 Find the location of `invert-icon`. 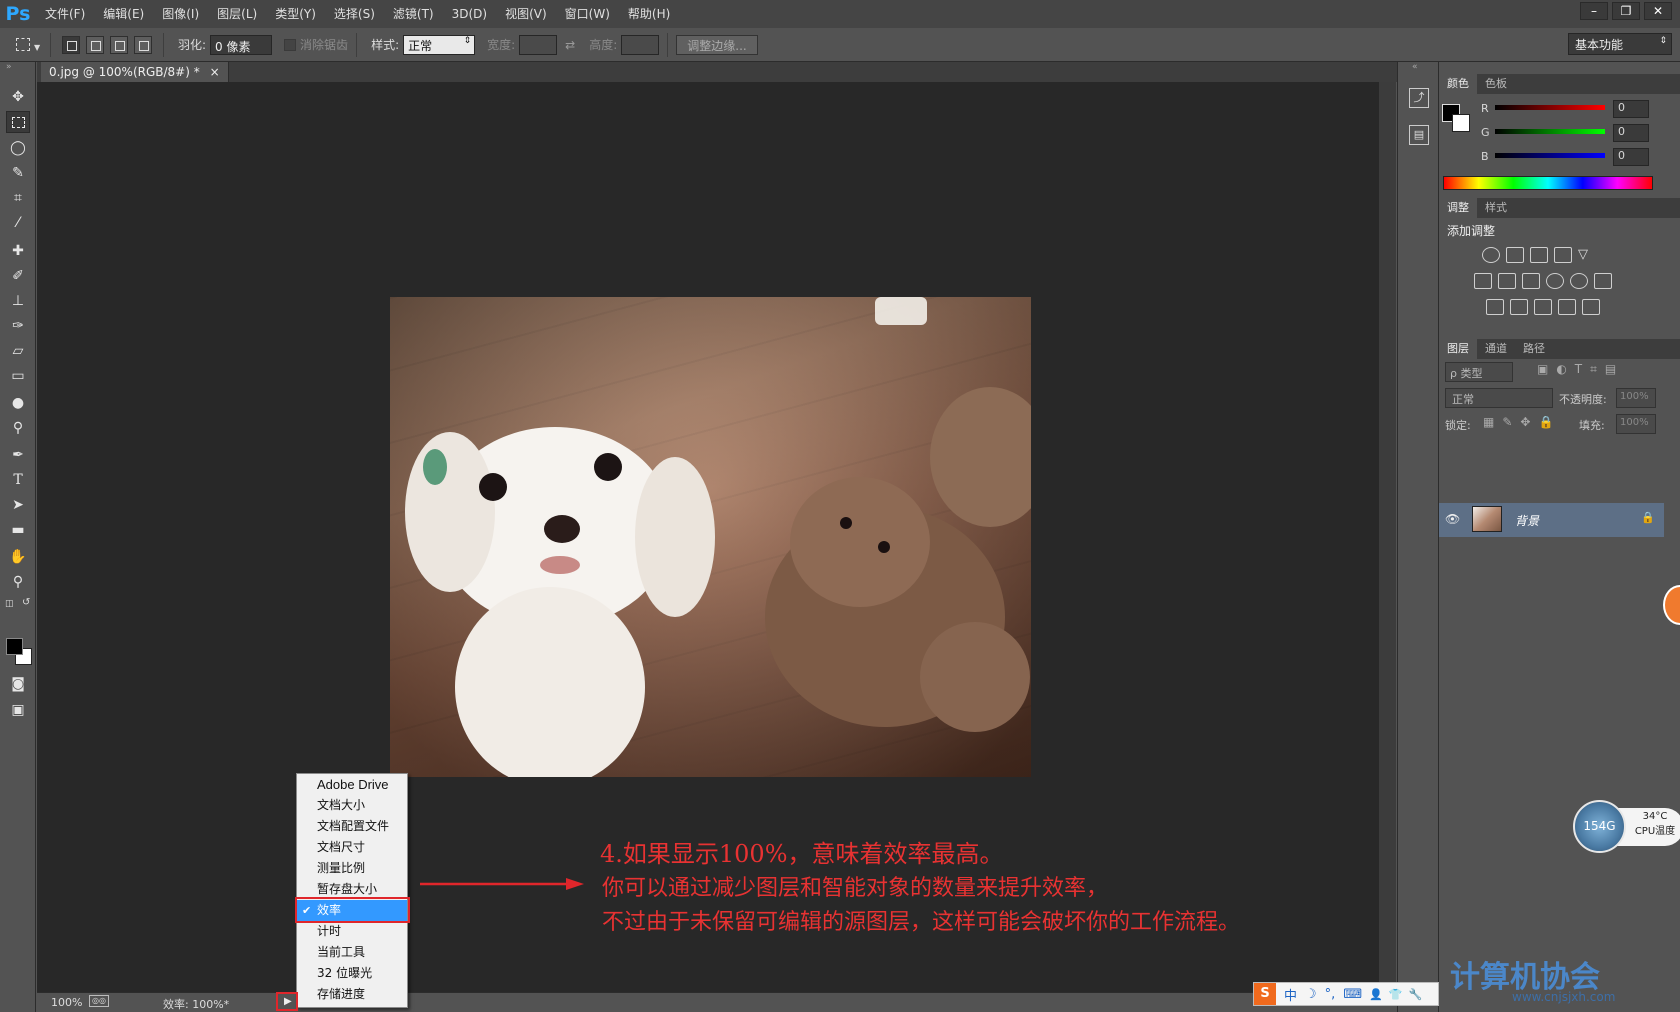

invert-icon is located at coordinates (1495, 307).